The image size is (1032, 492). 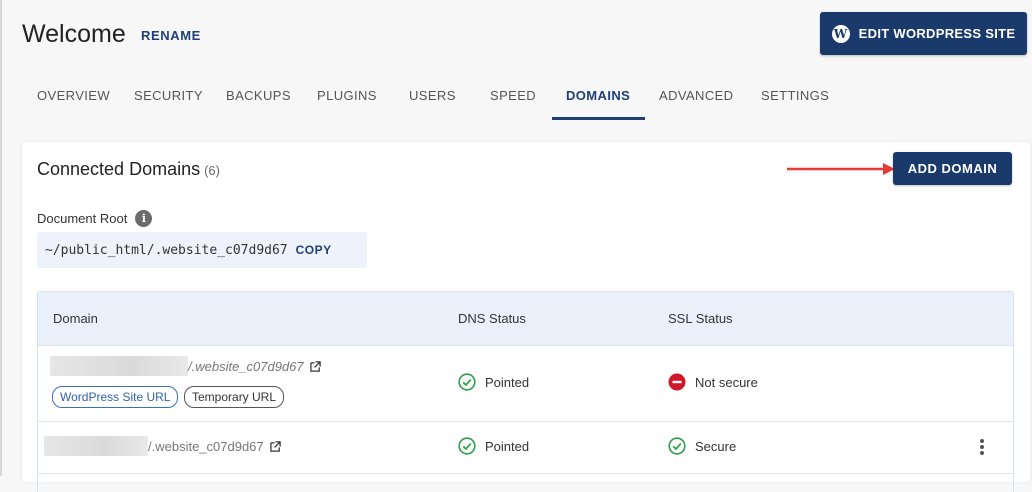 I want to click on document-root-label: Document Root i, so click(x=95, y=218).